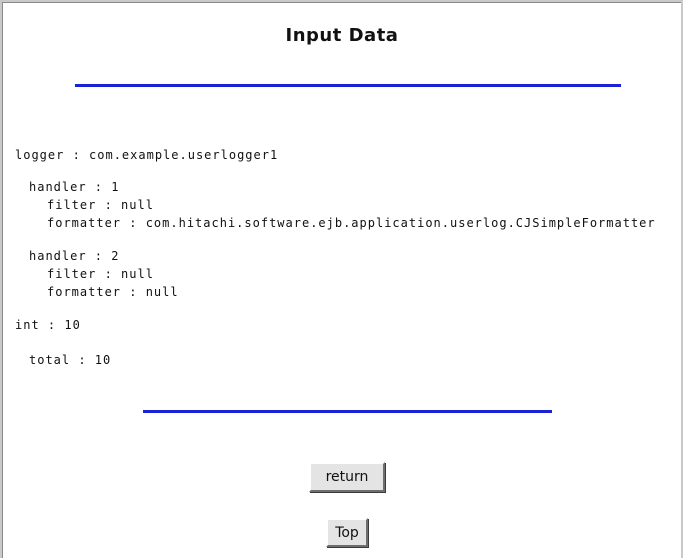 Image resolution: width=683 pixels, height=558 pixels. What do you see at coordinates (113, 292) in the screenshot?
I see `handler-2-formatter-line: formatter : null` at bounding box center [113, 292].